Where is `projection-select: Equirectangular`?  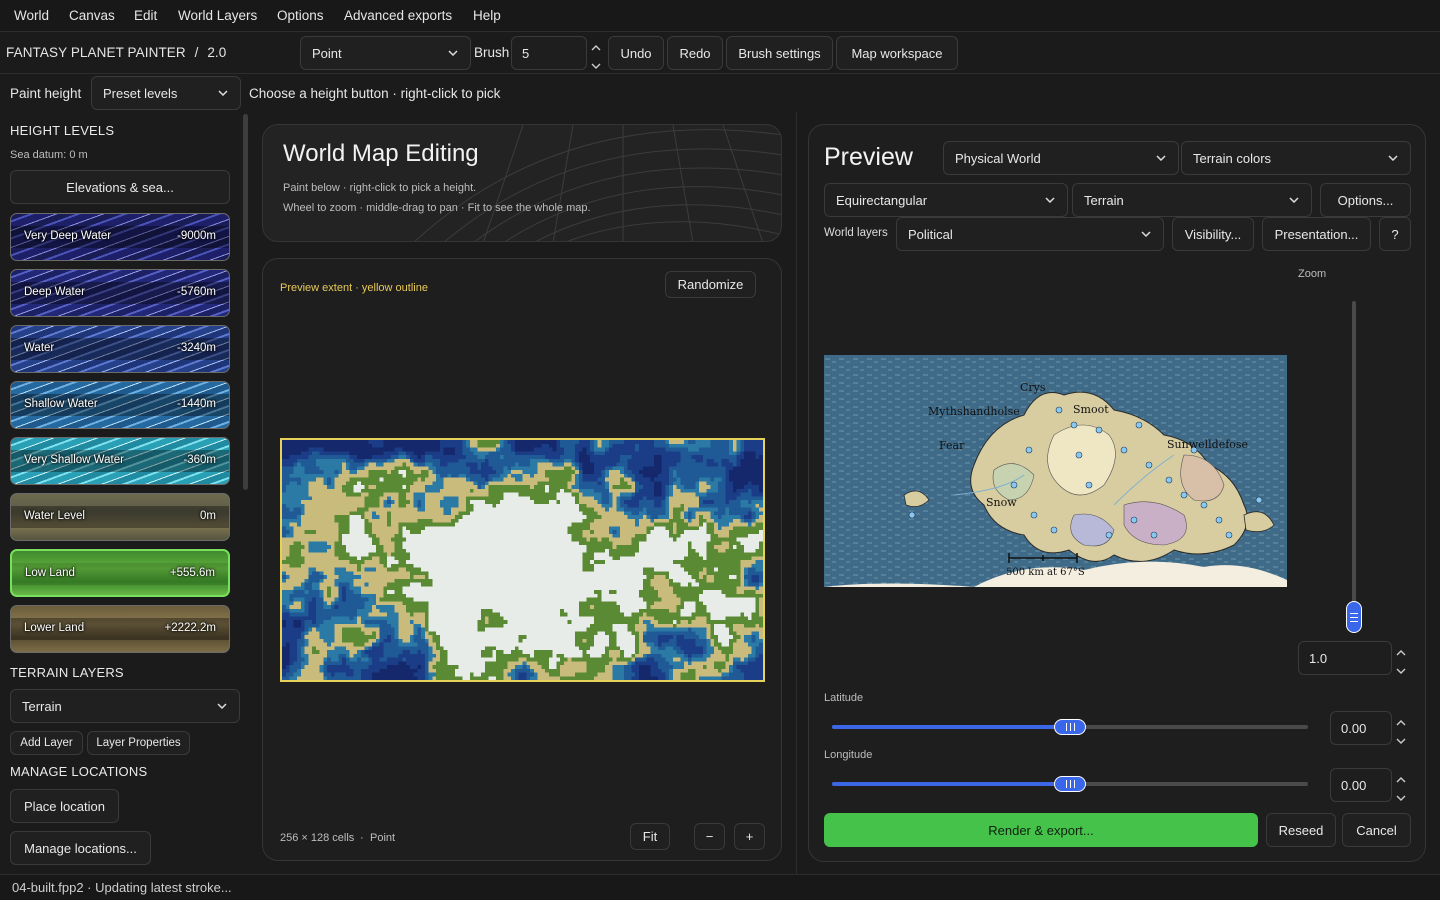 projection-select: Equirectangular is located at coordinates (946, 200).